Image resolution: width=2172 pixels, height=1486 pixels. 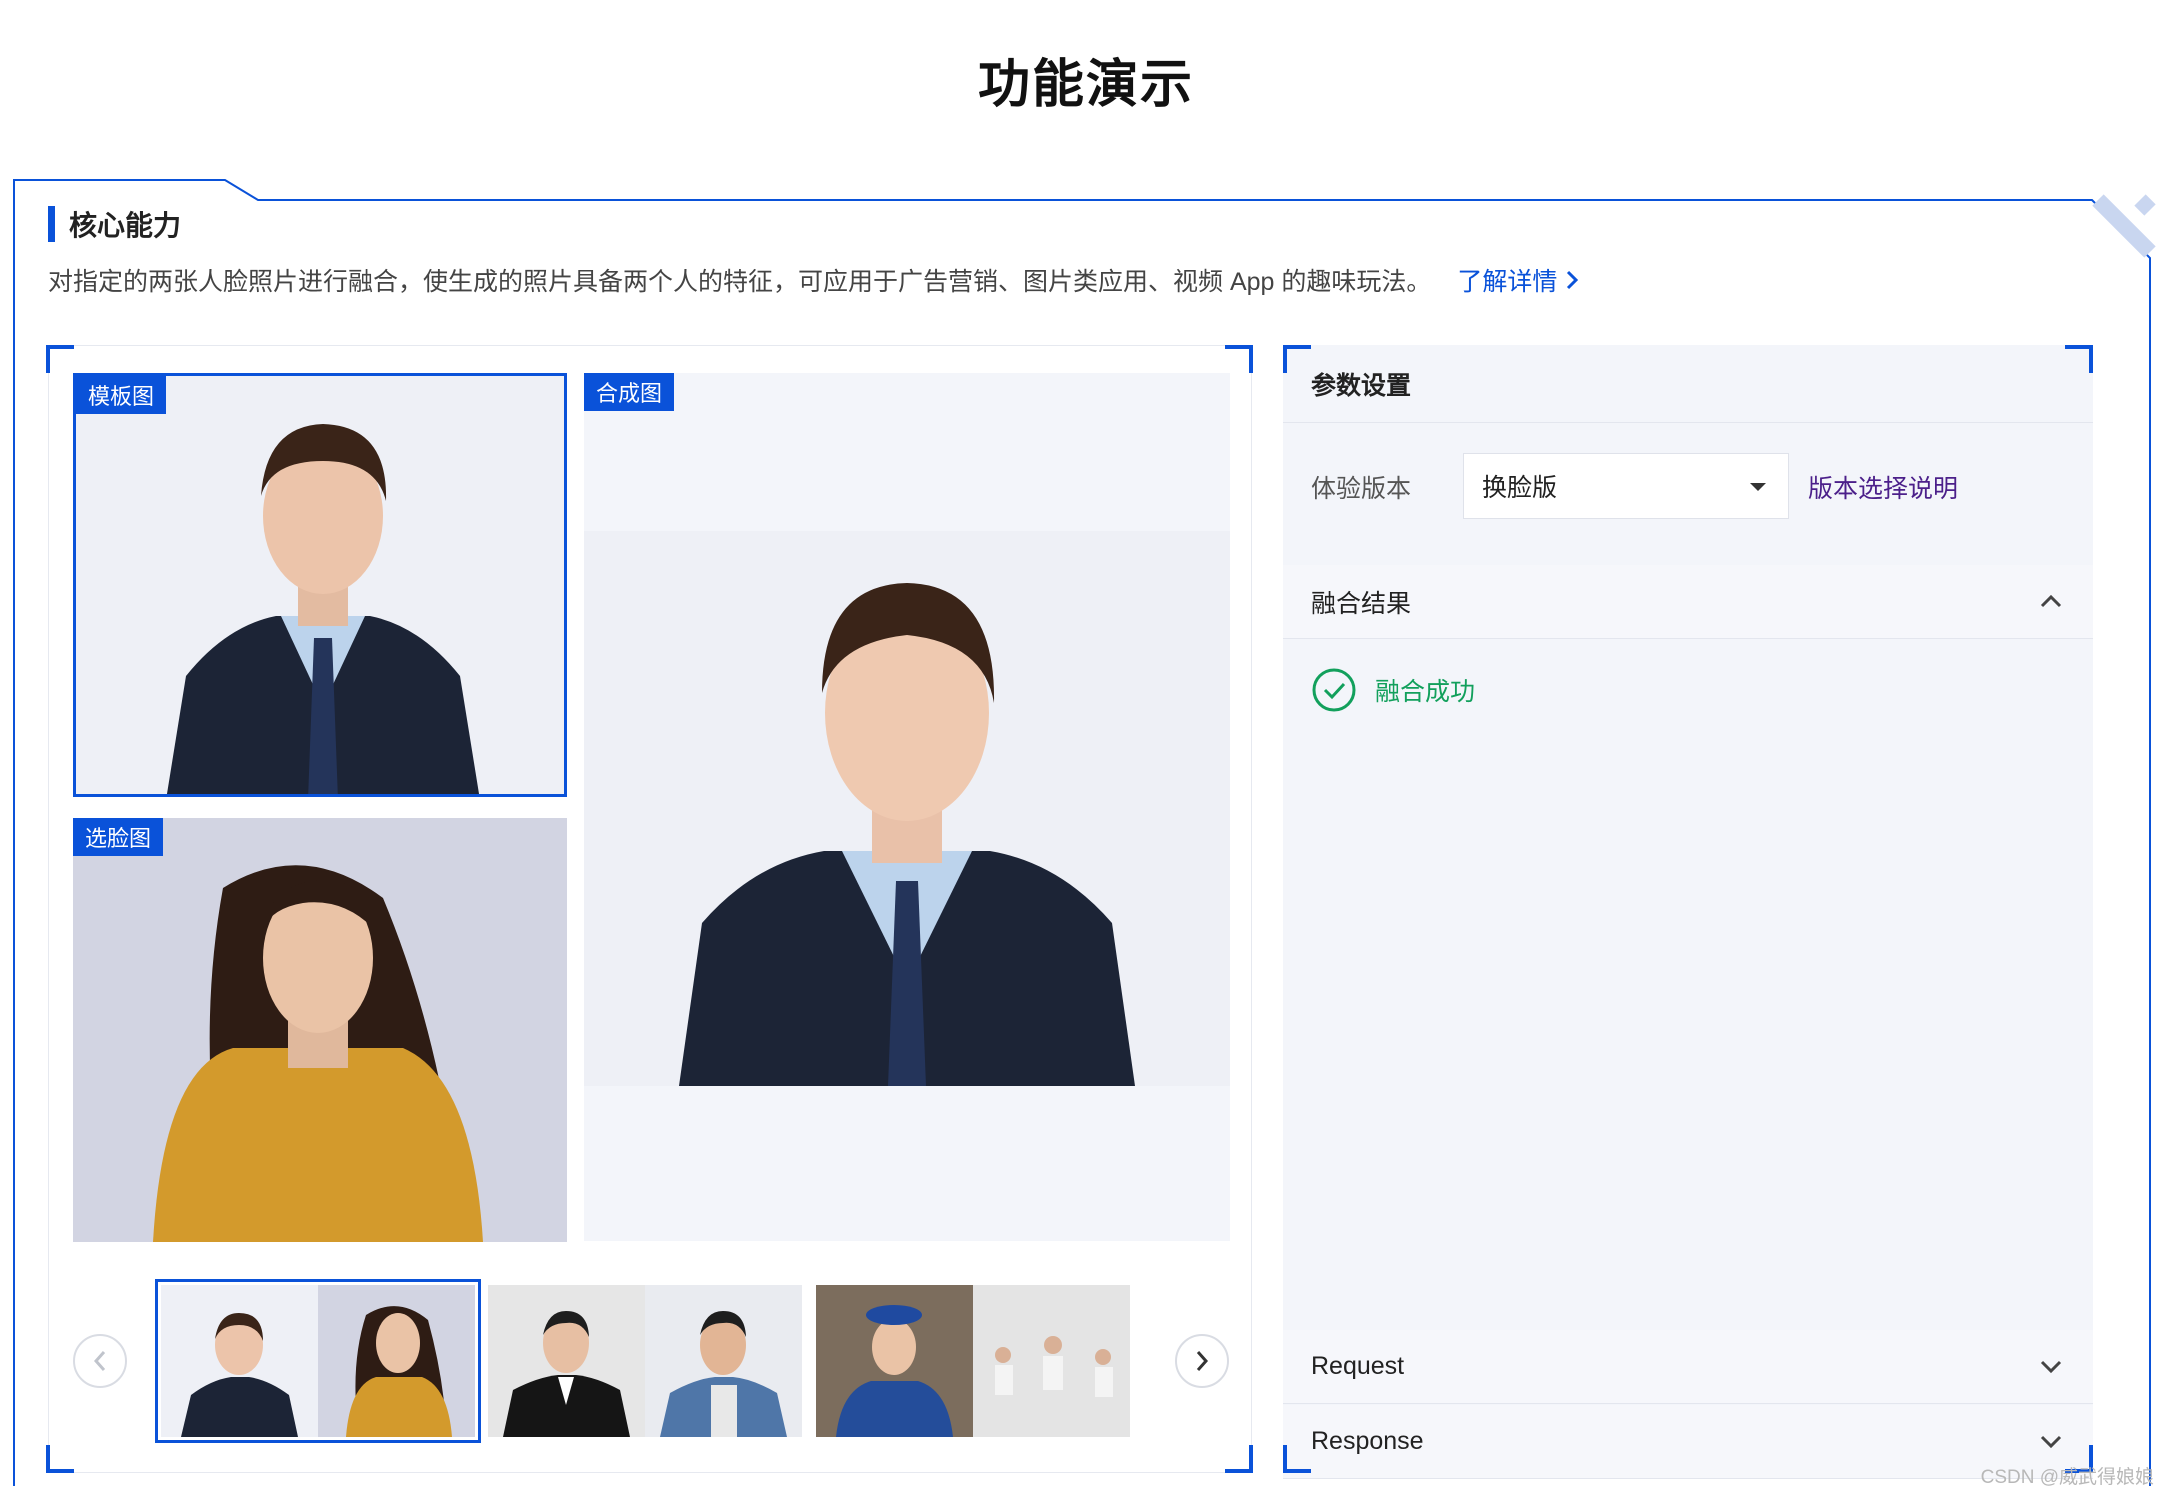 I want to click on result-tag: 合成图, so click(x=629, y=392).